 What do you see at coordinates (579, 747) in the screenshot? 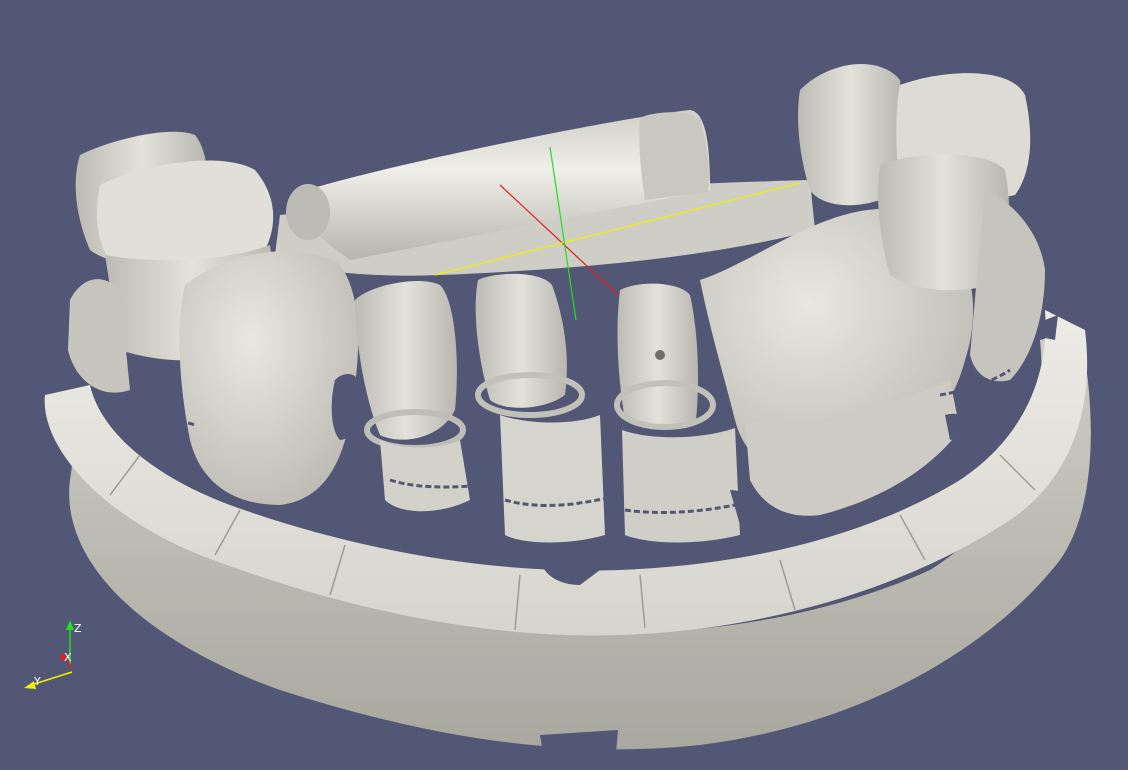
I see `base-notch` at bounding box center [579, 747].